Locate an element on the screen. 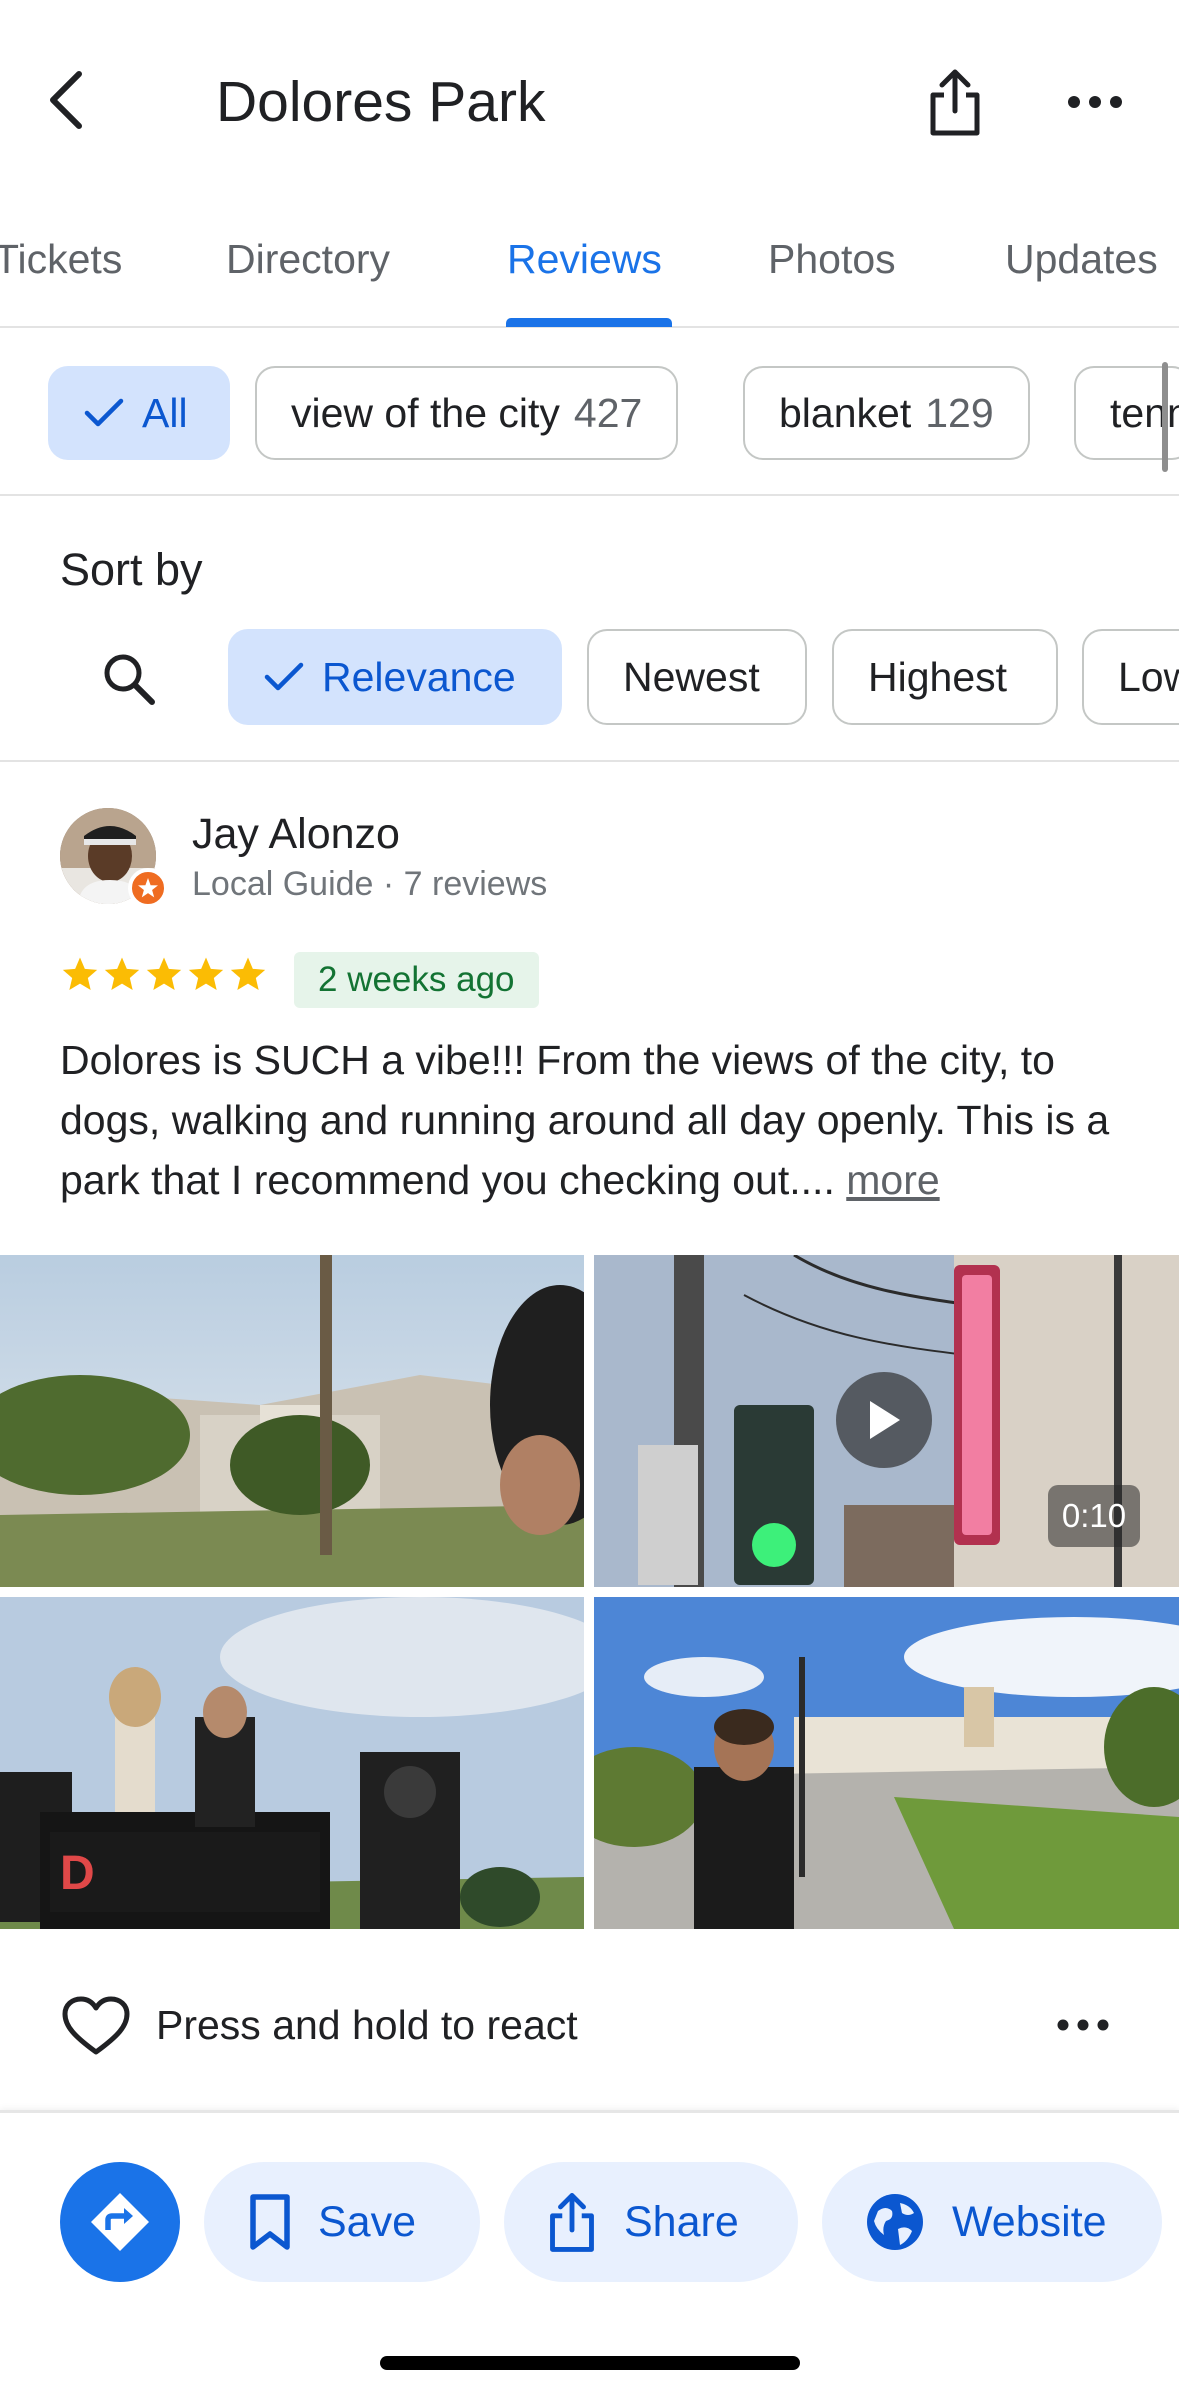 The width and height of the screenshot is (1179, 2396). sort-option-label: Highest is located at coordinates (938, 676).